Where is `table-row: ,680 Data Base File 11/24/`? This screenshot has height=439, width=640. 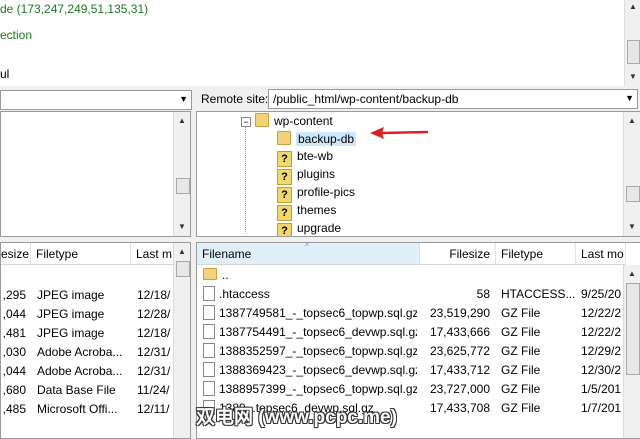 table-row: ,680 Data Base File 11/24/ is located at coordinates (87, 390).